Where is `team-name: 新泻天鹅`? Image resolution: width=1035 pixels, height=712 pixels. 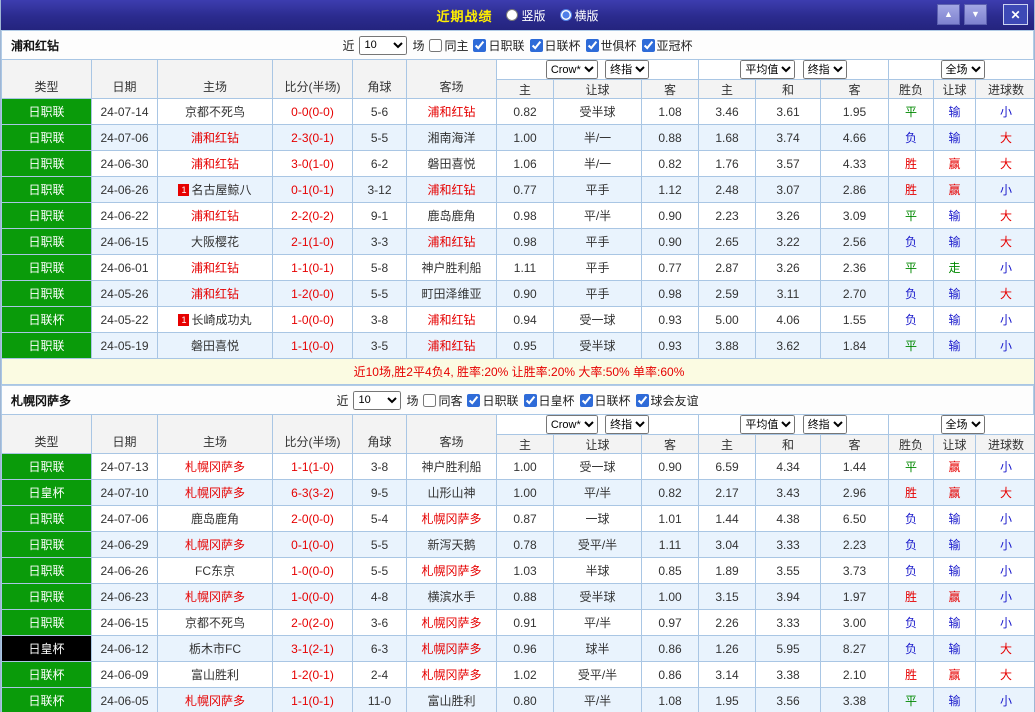 team-name: 新泻天鹅 is located at coordinates (451, 545).